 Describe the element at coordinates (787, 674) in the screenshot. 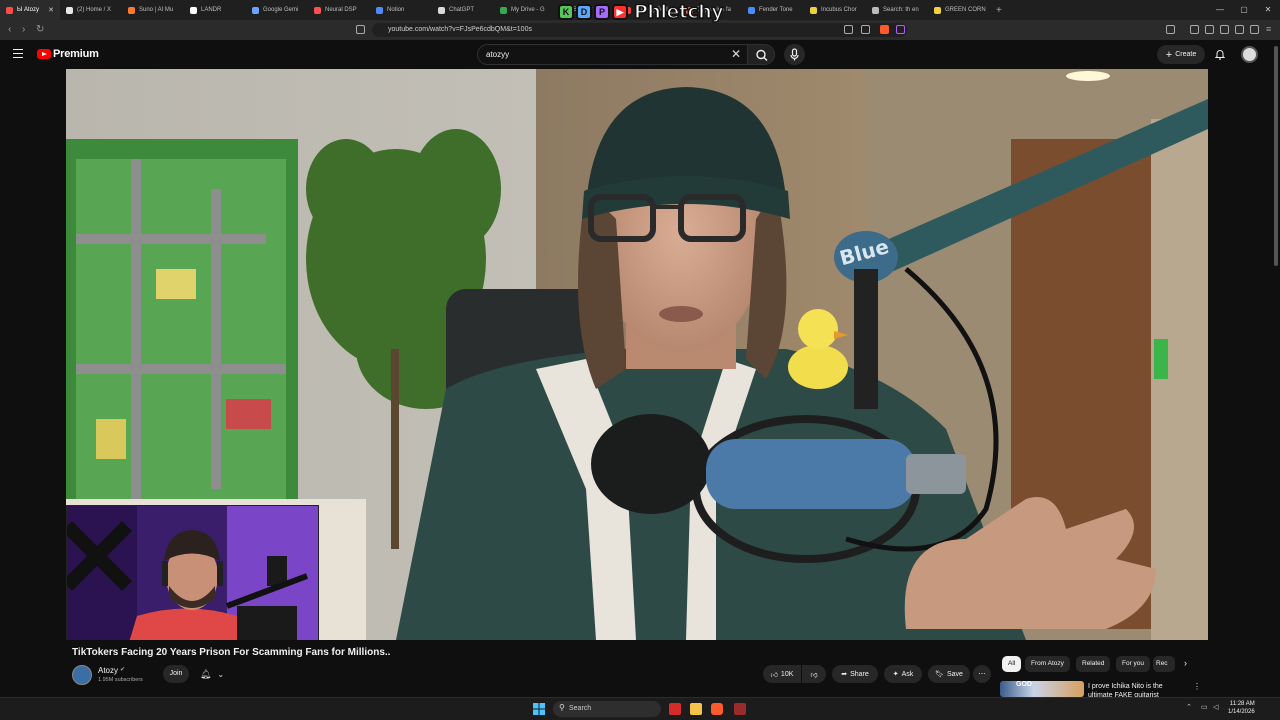

I see `like-count: 10K` at that location.